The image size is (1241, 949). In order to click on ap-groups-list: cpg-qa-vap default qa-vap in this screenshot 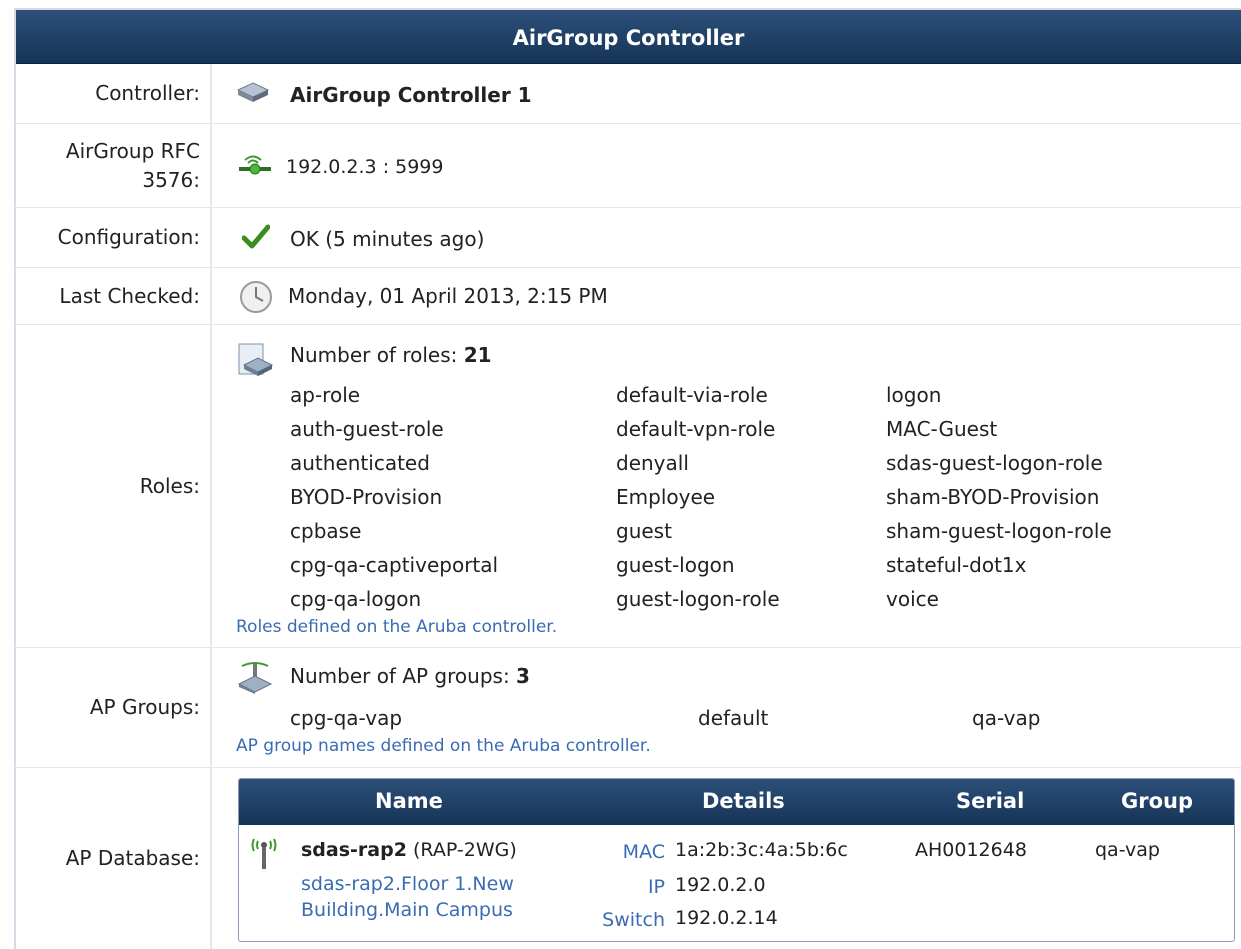, I will do `click(731, 718)`.